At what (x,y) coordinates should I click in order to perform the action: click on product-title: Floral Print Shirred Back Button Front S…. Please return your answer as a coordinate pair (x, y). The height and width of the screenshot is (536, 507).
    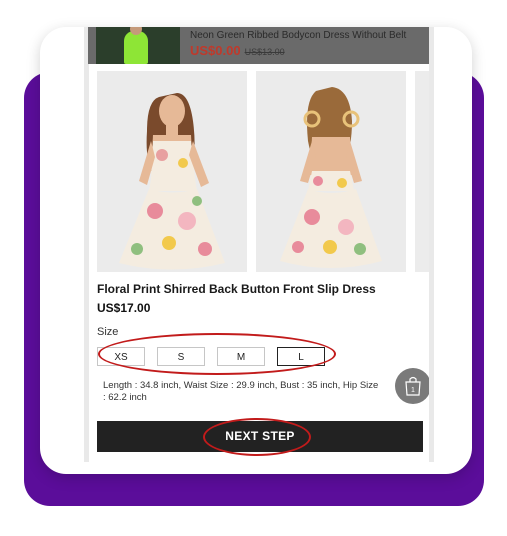
    Looking at the image, I should click on (236, 289).